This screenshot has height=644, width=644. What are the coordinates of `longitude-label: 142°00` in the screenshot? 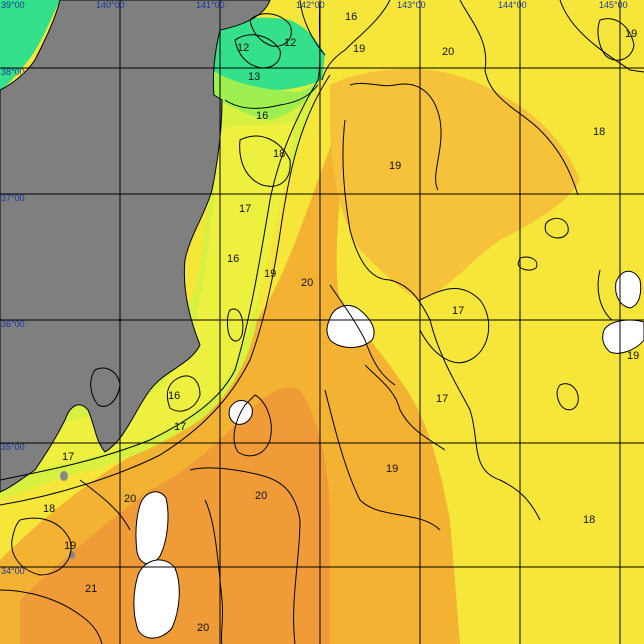 It's located at (310, 5).